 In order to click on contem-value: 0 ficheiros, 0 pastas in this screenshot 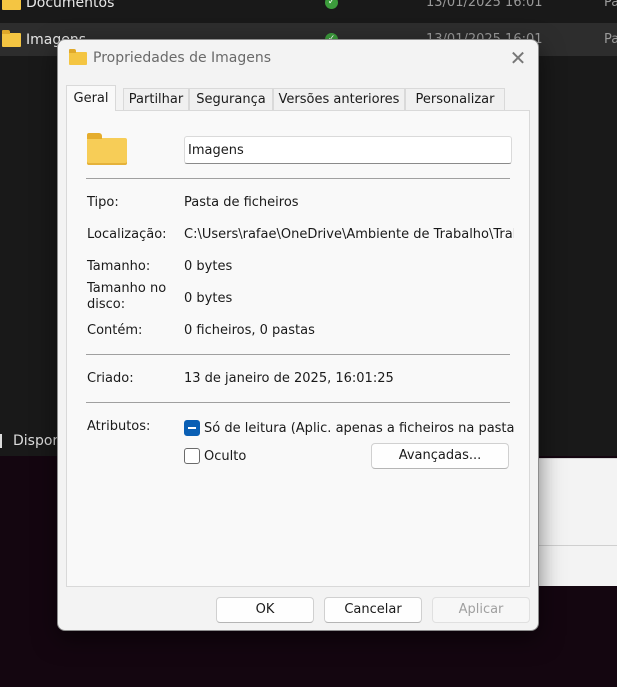, I will do `click(249, 330)`.